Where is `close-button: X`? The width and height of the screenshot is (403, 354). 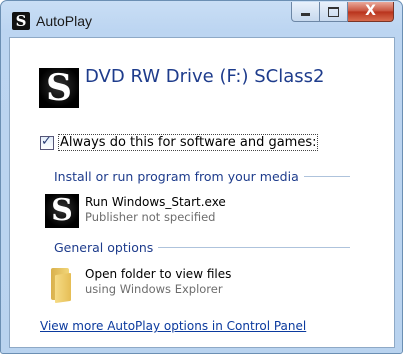
close-button: X is located at coordinates (371, 12).